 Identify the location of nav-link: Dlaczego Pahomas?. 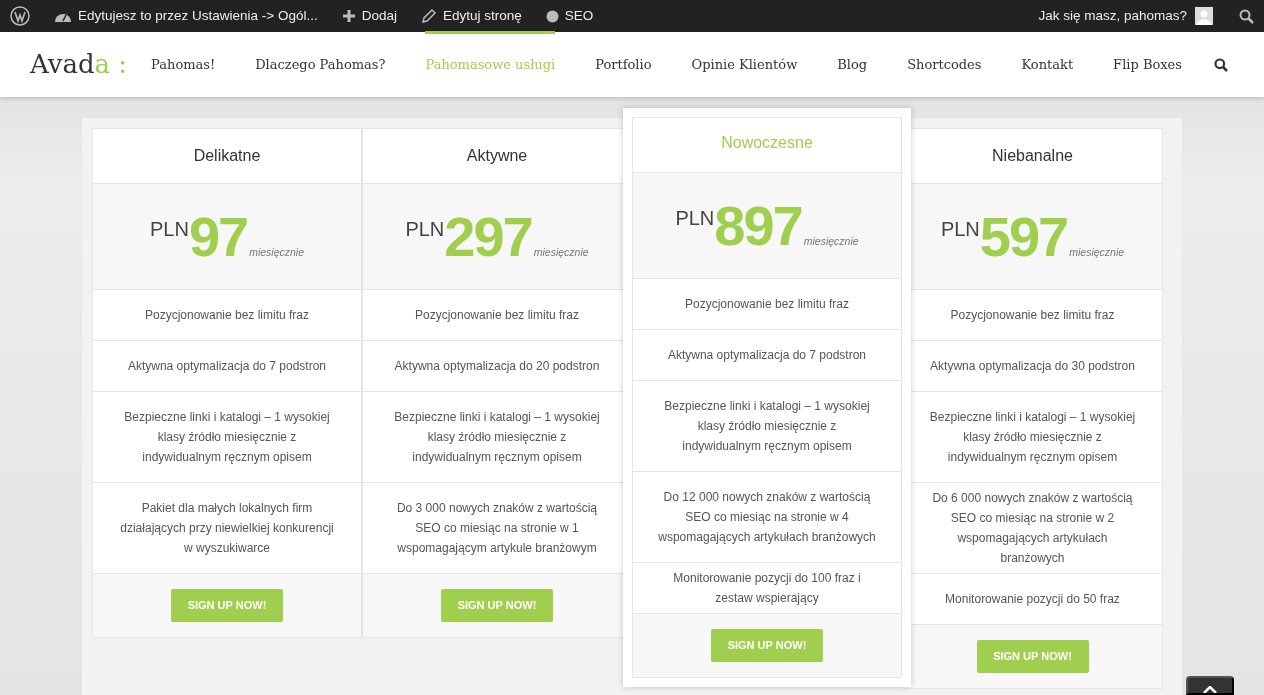
(320, 63).